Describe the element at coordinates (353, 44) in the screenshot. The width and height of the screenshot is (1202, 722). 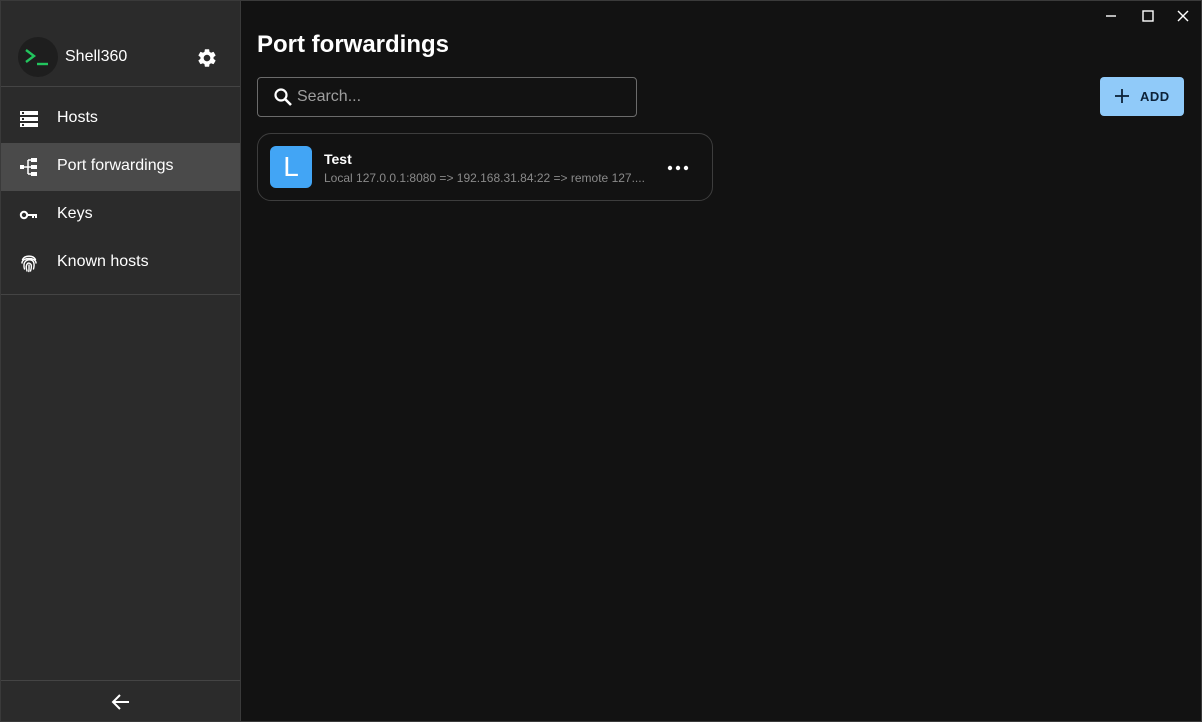
I see `page-title: Port forwardings` at that location.